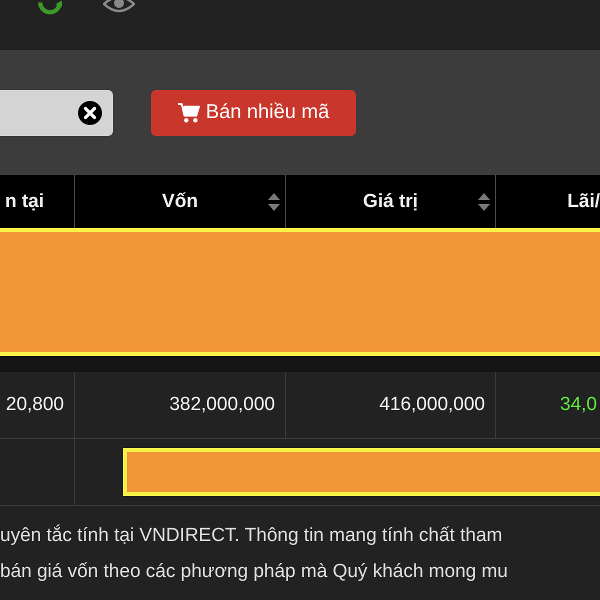  Describe the element at coordinates (180, 201) in the screenshot. I see `column-header: Vốn` at that location.